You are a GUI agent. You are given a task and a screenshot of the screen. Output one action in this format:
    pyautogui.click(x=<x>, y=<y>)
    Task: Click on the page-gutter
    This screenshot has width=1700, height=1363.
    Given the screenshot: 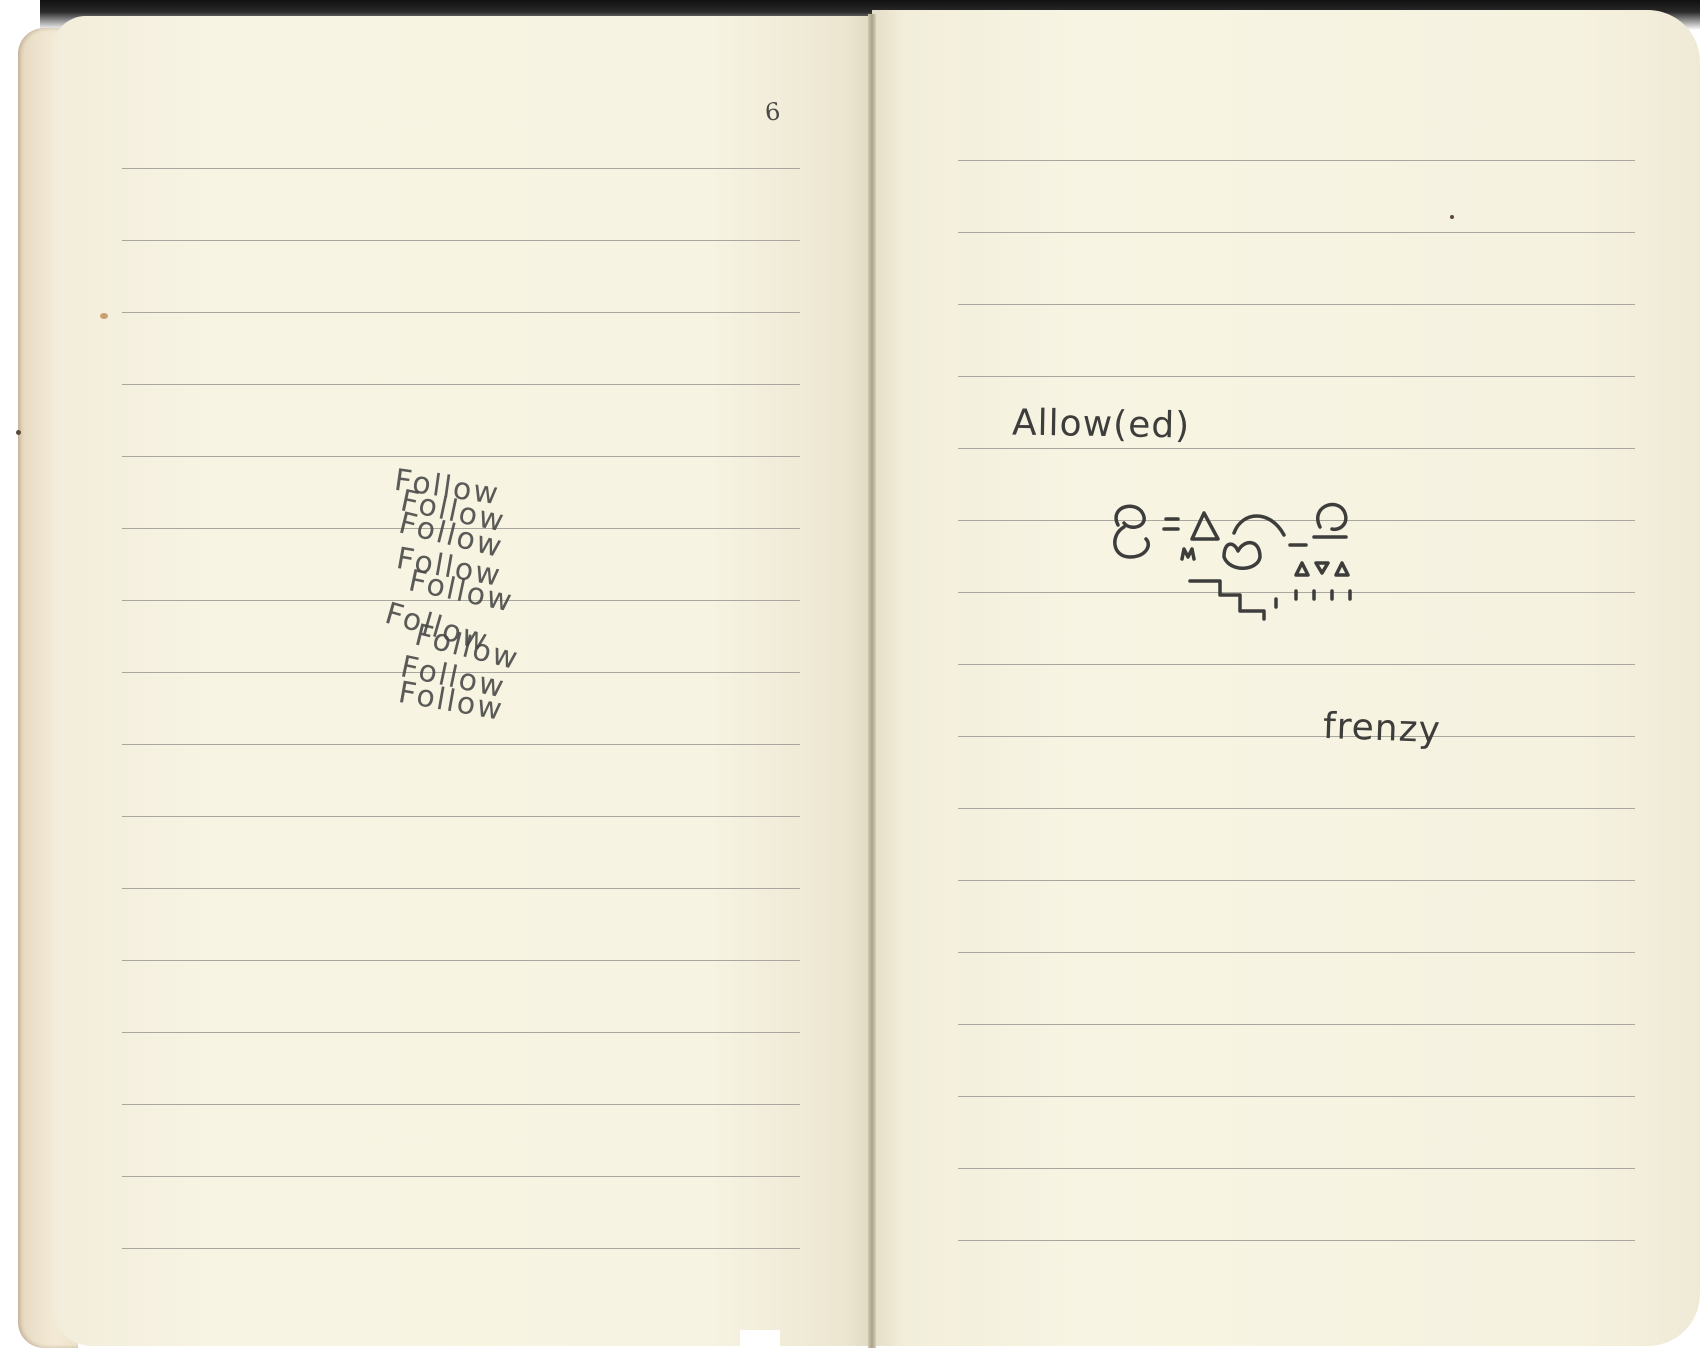 What is the action you would take?
    pyautogui.click(x=872, y=681)
    